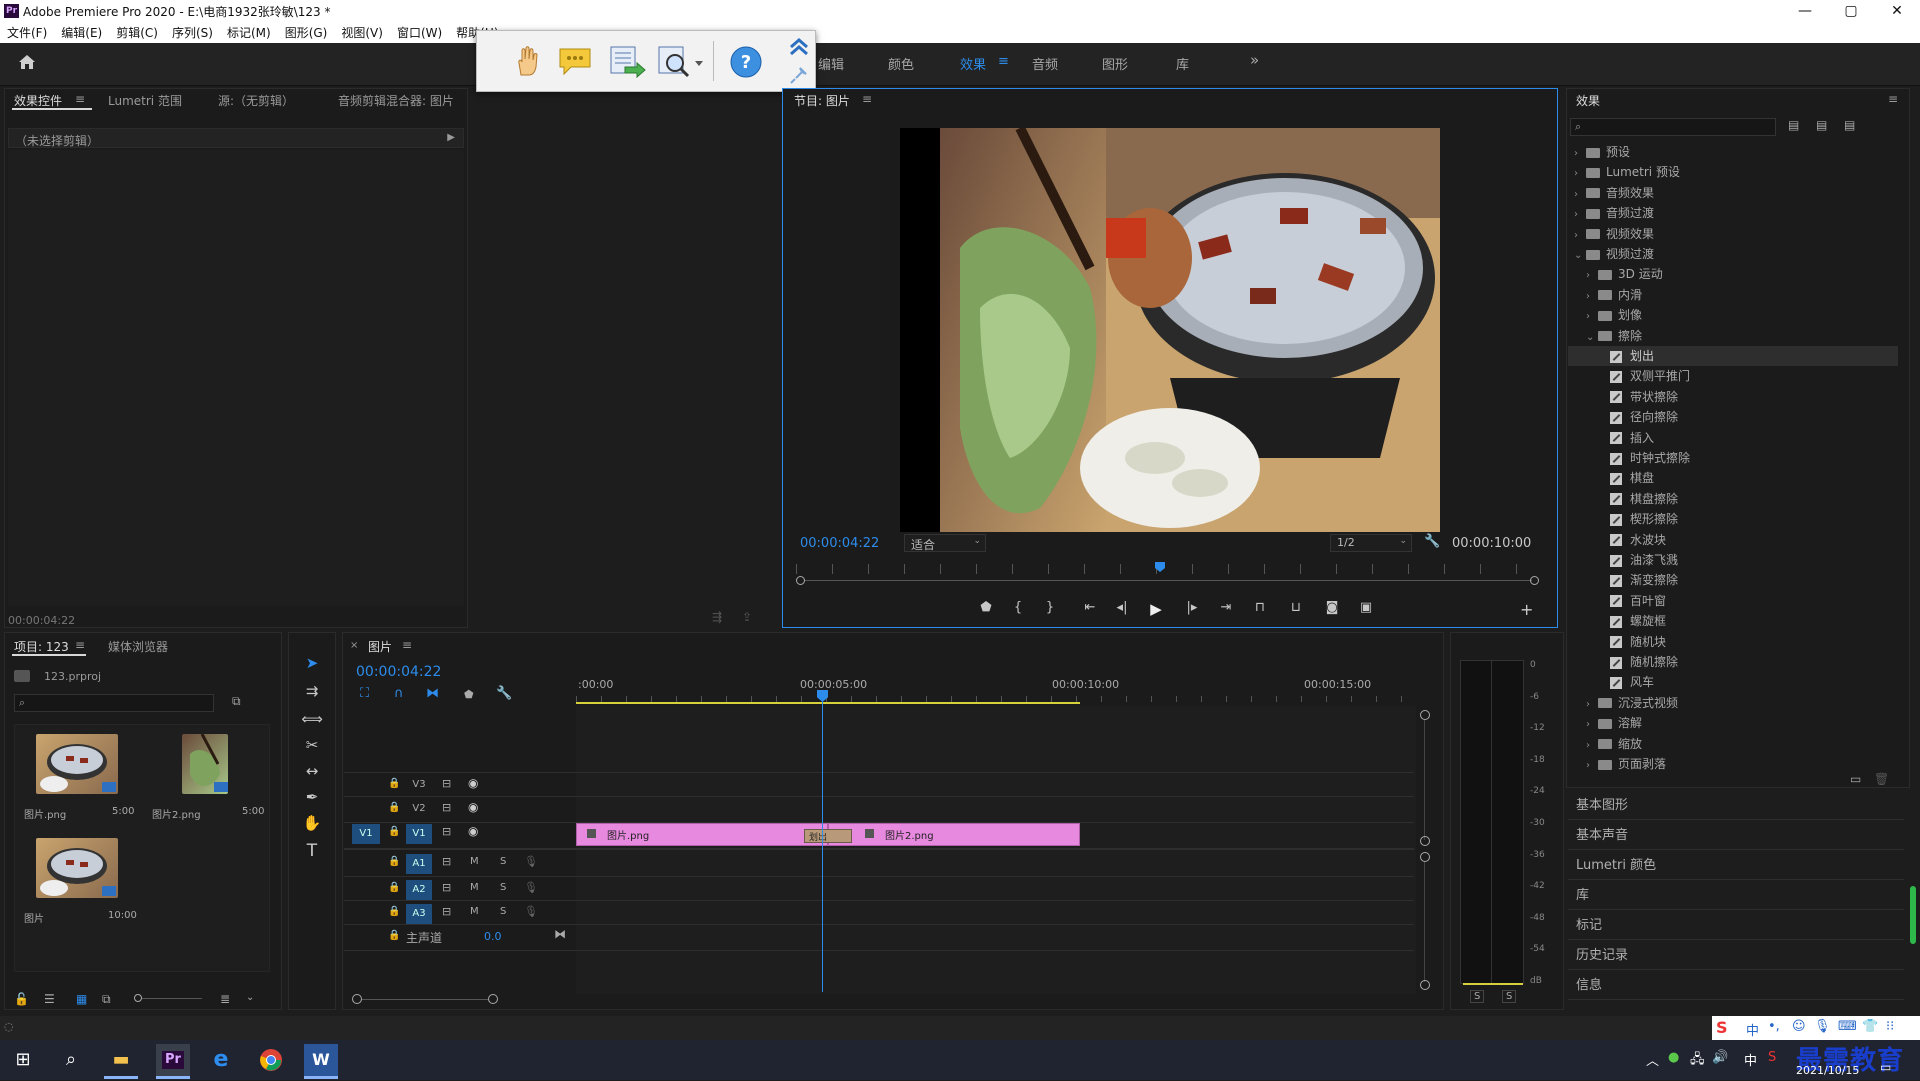 Image resolution: width=1920 pixels, height=1081 pixels. What do you see at coordinates (1296, 607) in the screenshot?
I see `extract-icon: ⊔` at bounding box center [1296, 607].